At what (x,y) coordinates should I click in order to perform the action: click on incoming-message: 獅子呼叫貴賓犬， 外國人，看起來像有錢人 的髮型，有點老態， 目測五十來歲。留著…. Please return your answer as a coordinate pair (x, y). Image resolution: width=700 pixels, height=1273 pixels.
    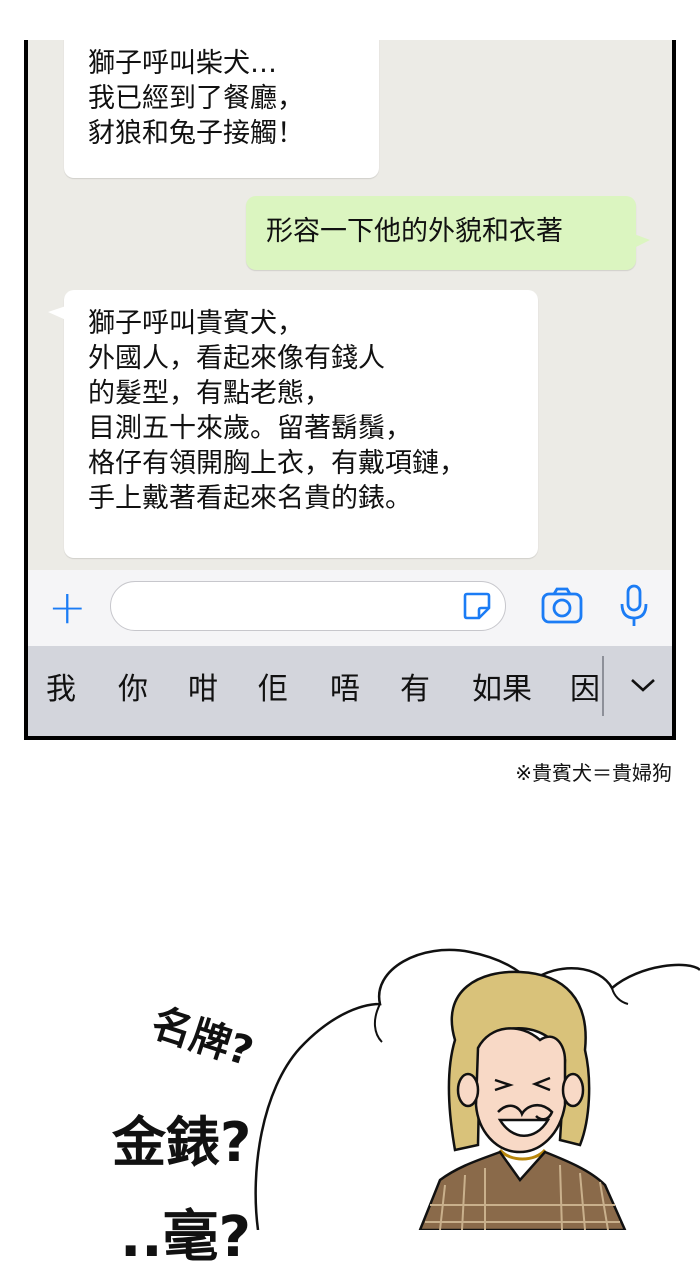
    Looking at the image, I should click on (293, 424).